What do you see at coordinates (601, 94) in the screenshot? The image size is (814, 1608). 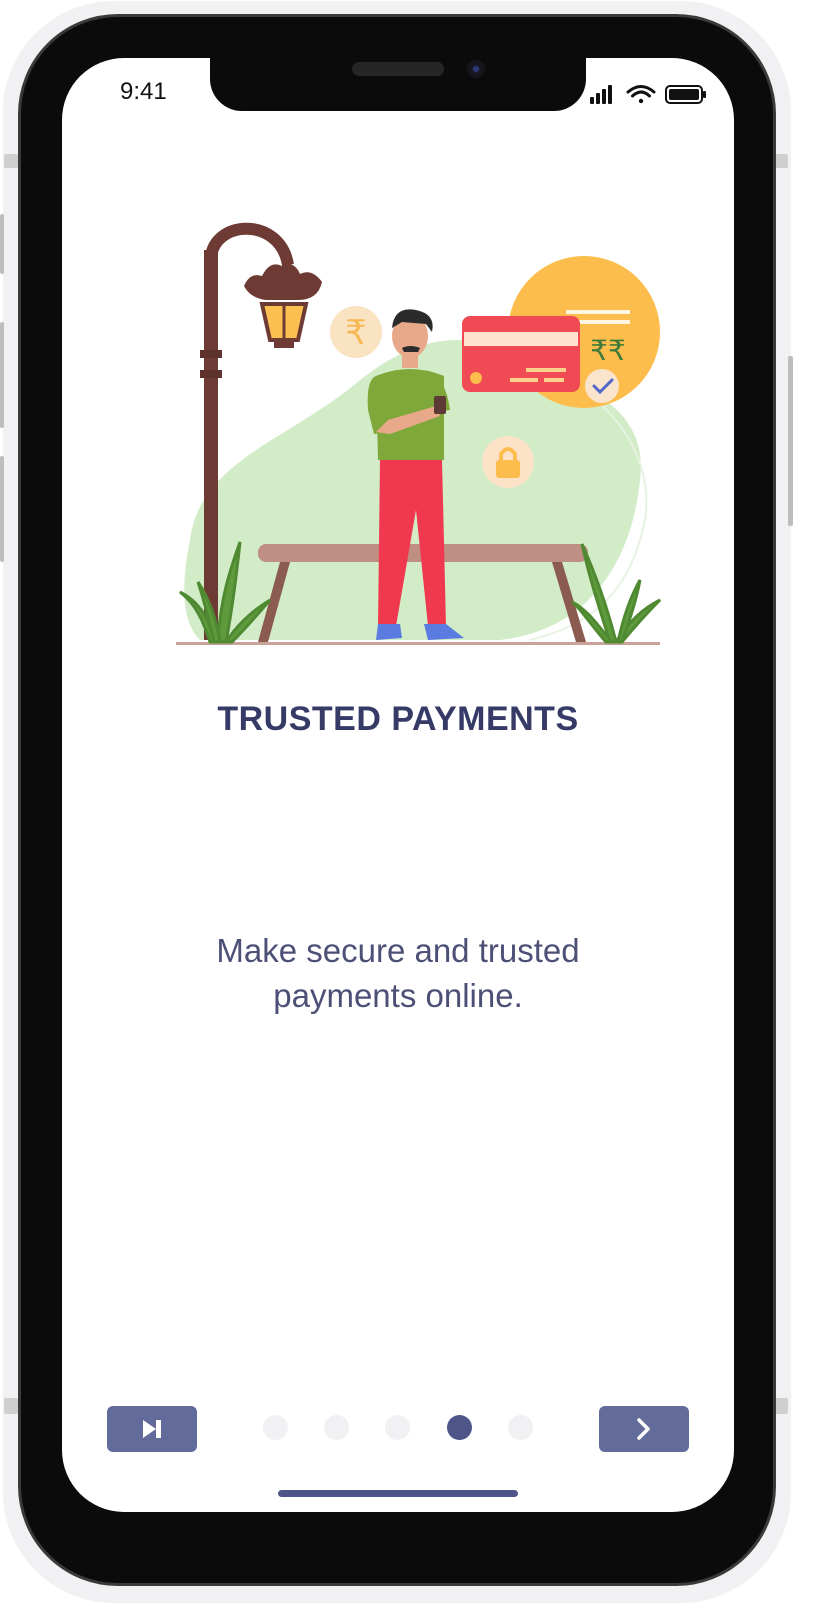 I see `cellular-signal-icon` at bounding box center [601, 94].